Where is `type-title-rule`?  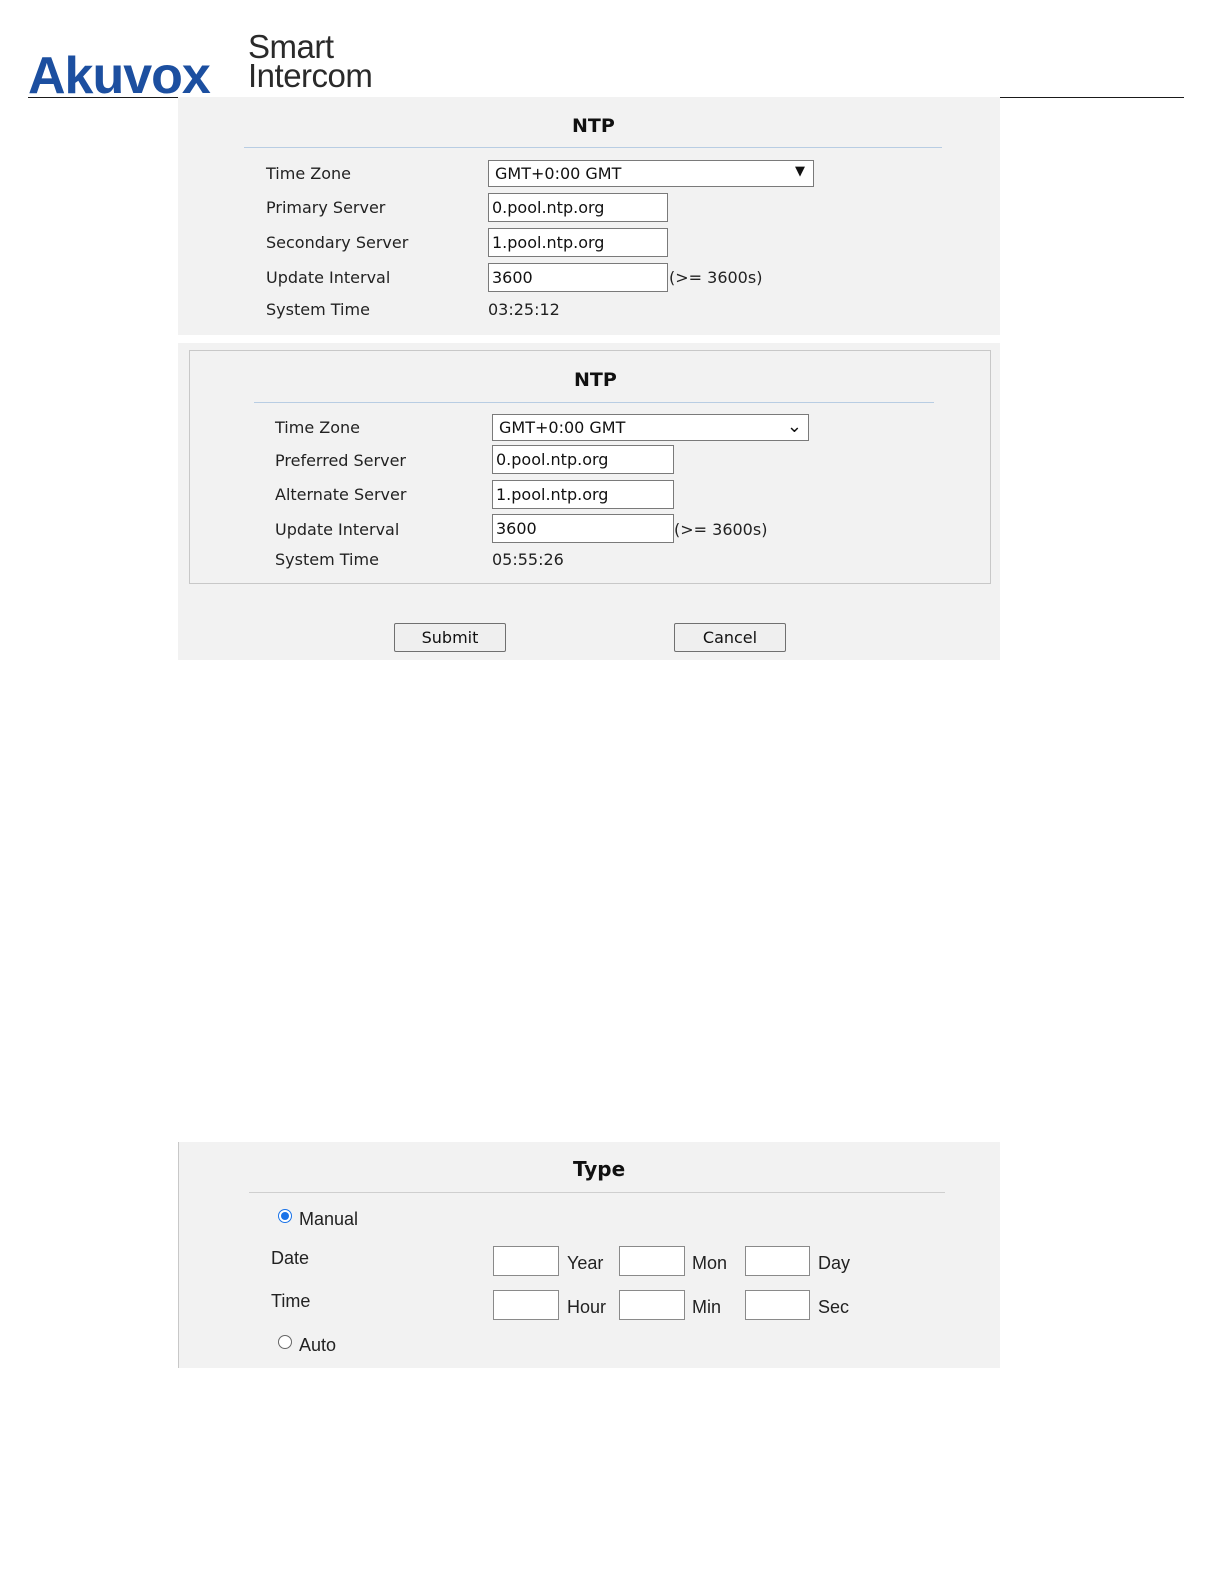
type-title-rule is located at coordinates (597, 1192).